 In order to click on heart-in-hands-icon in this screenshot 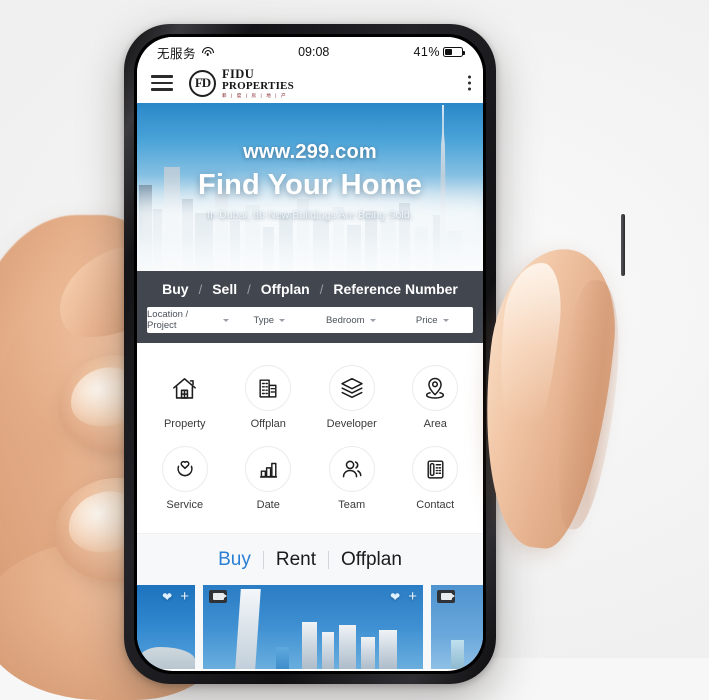, I will do `click(184, 469)`.